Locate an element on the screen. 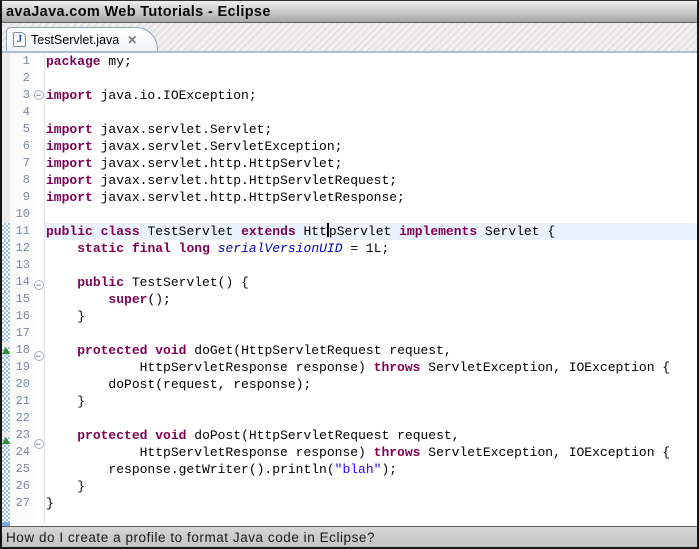 This screenshot has width=699, height=549. line-number: 22 is located at coordinates (20, 418).